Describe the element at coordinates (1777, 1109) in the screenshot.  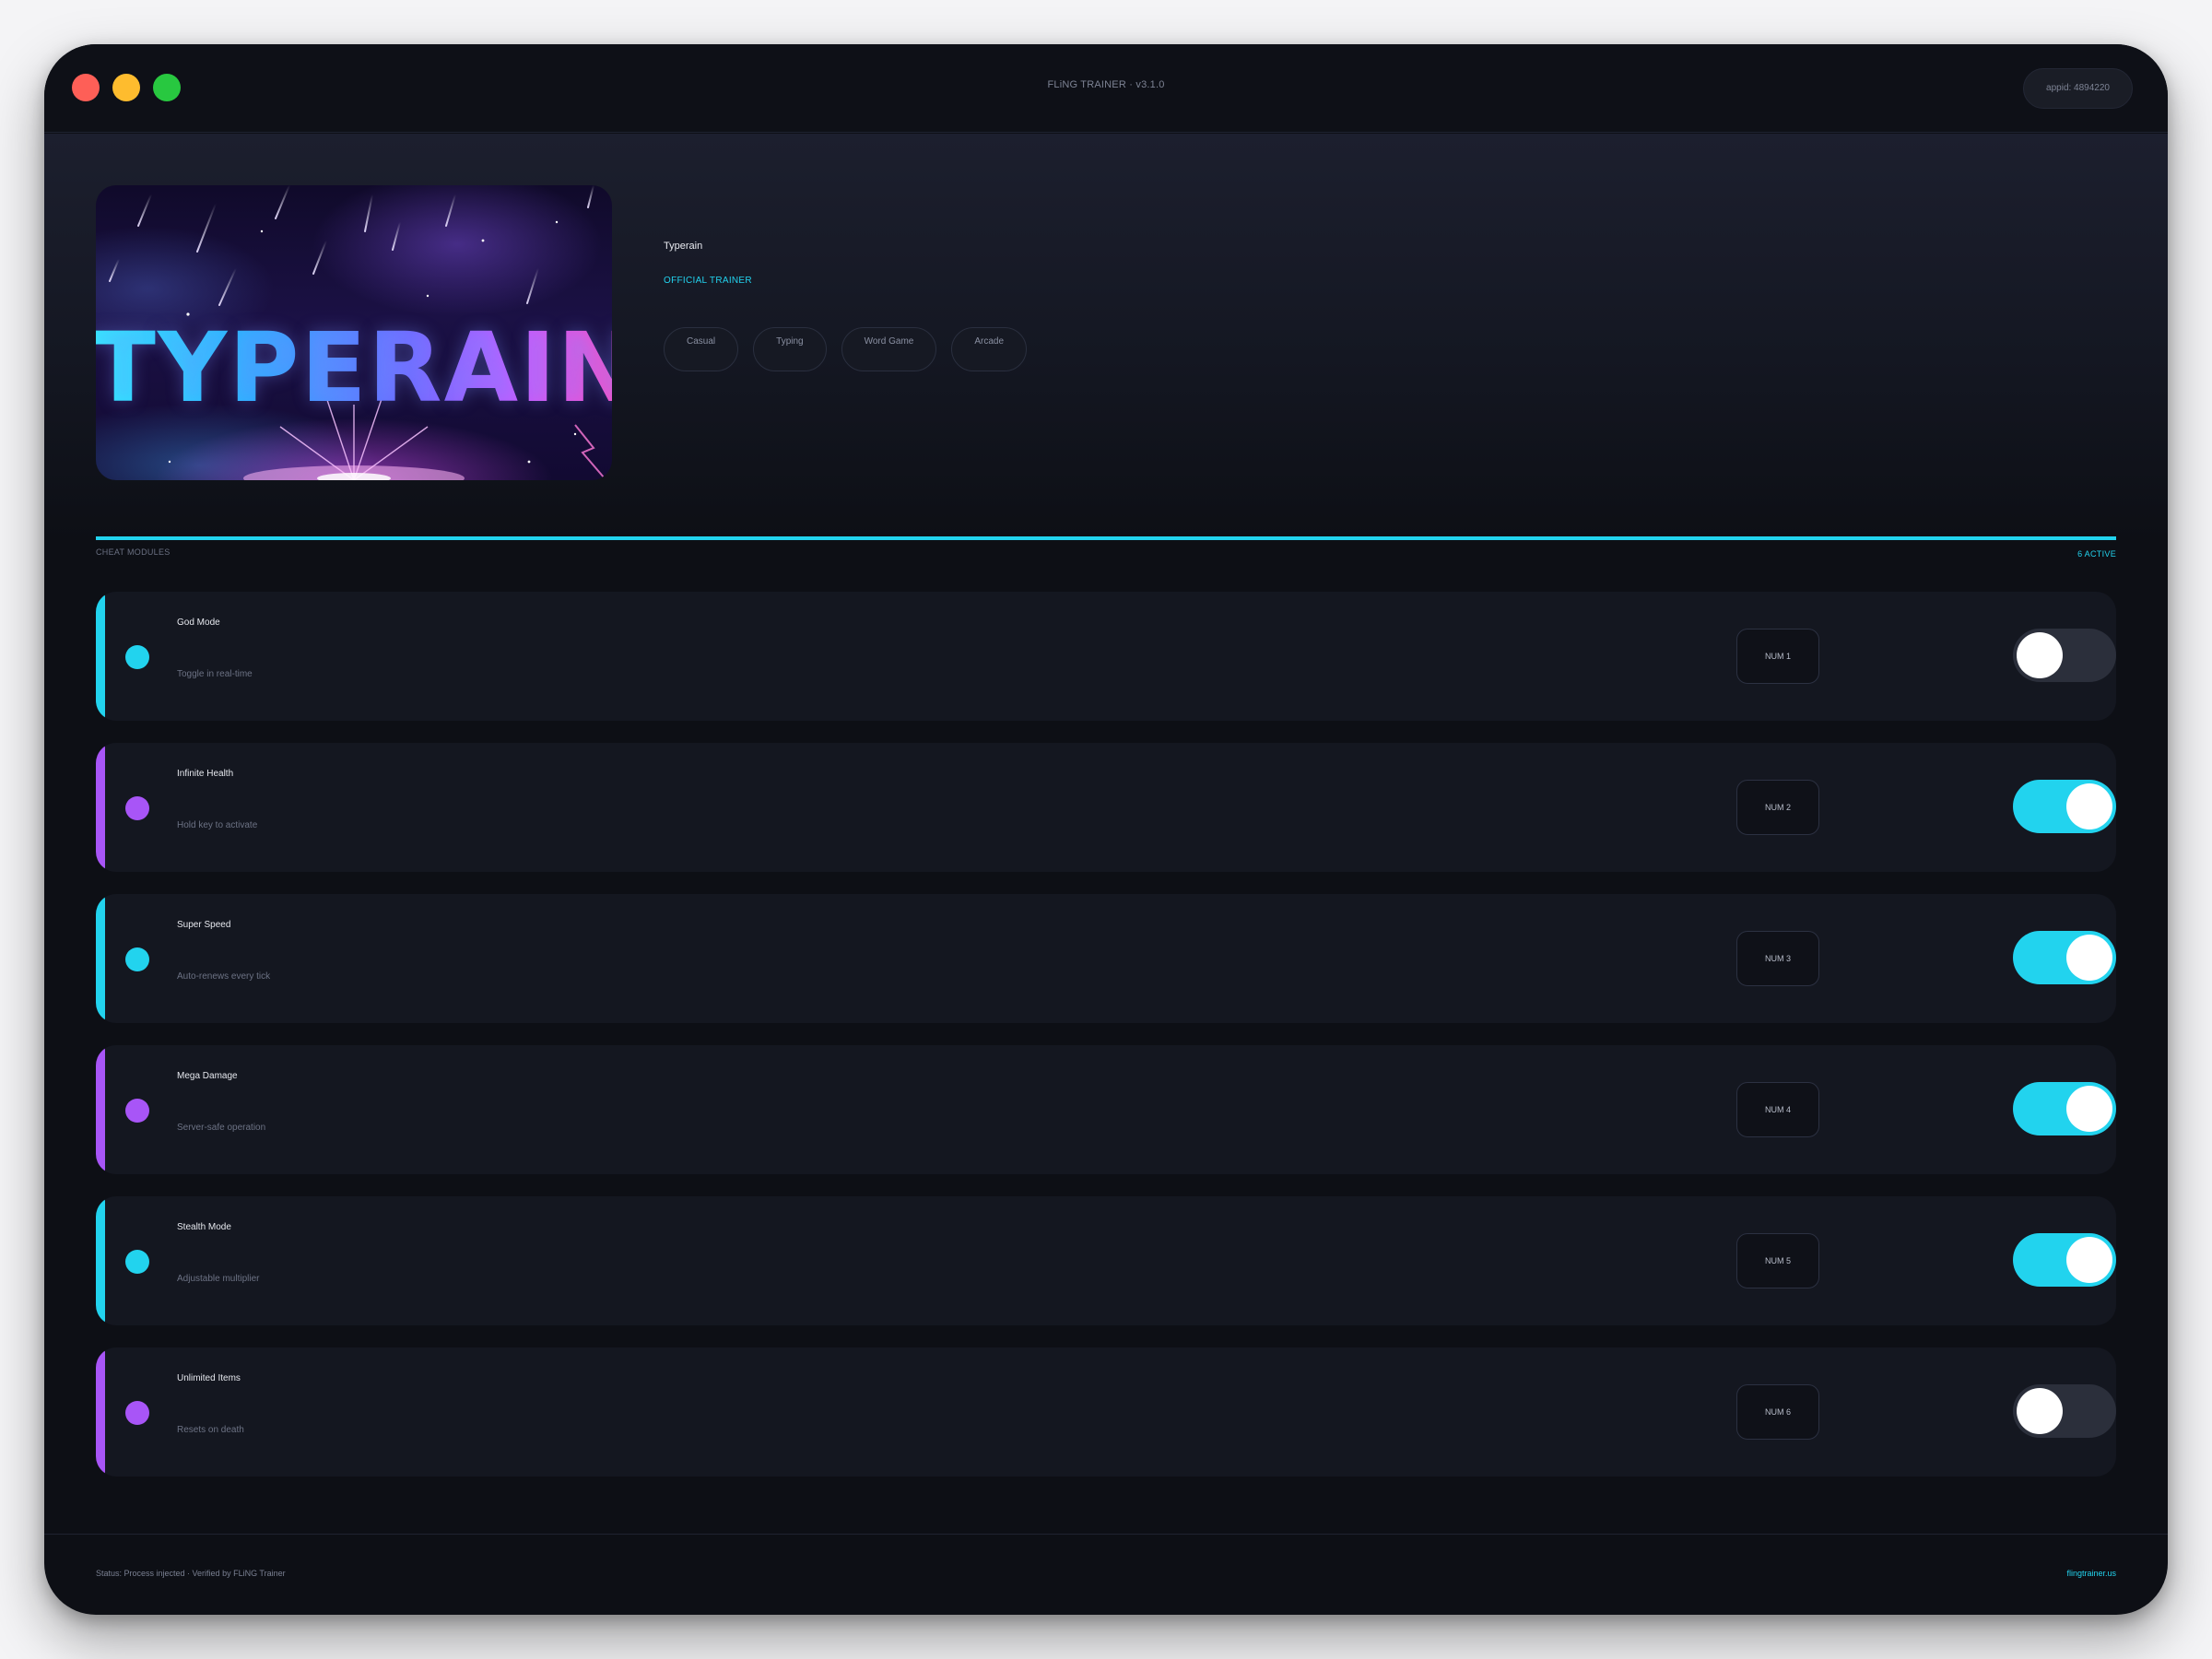
I see `hotkey-button: NUM 4` at that location.